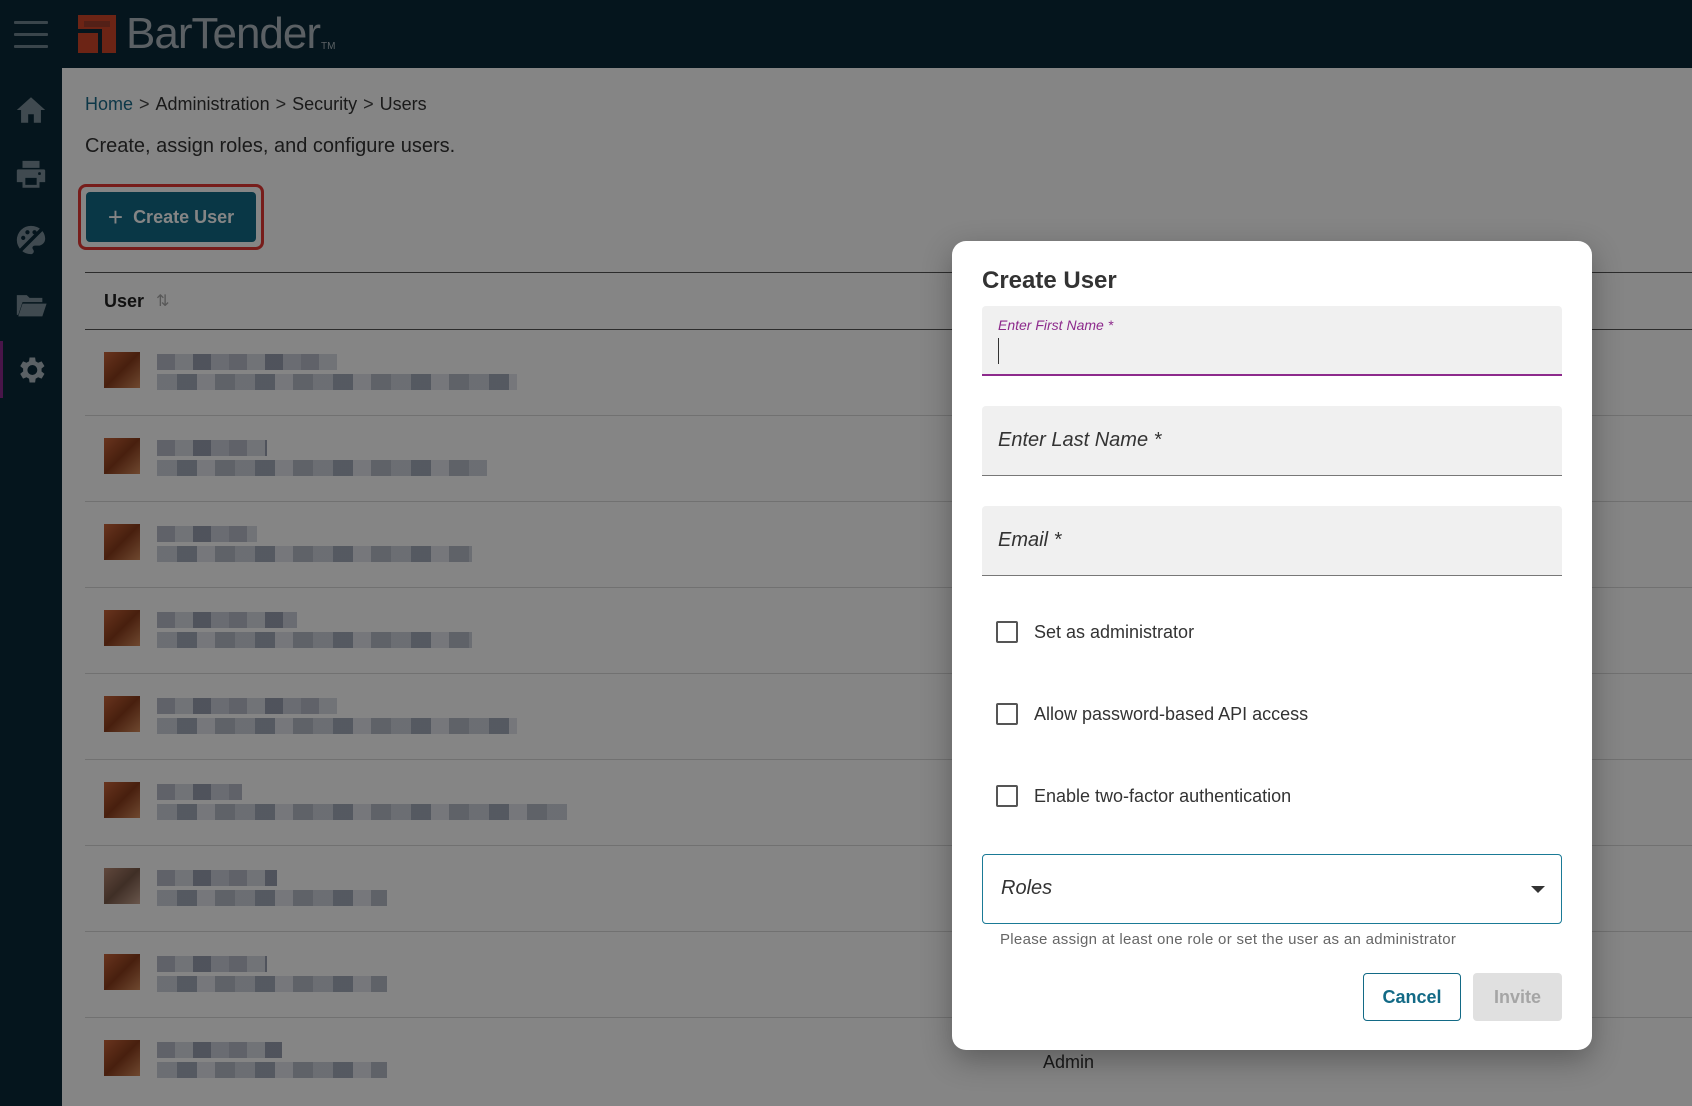 The height and width of the screenshot is (1106, 1692). I want to click on last-name-field: Enter Last Name *, so click(1272, 441).